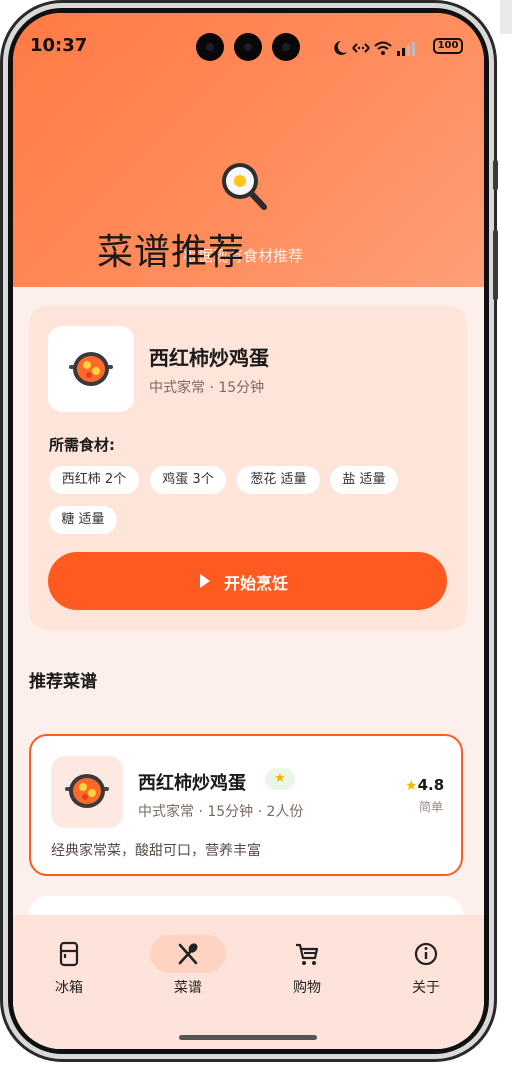 This screenshot has height=1065, width=512. I want to click on home-indicator, so click(248, 1037).